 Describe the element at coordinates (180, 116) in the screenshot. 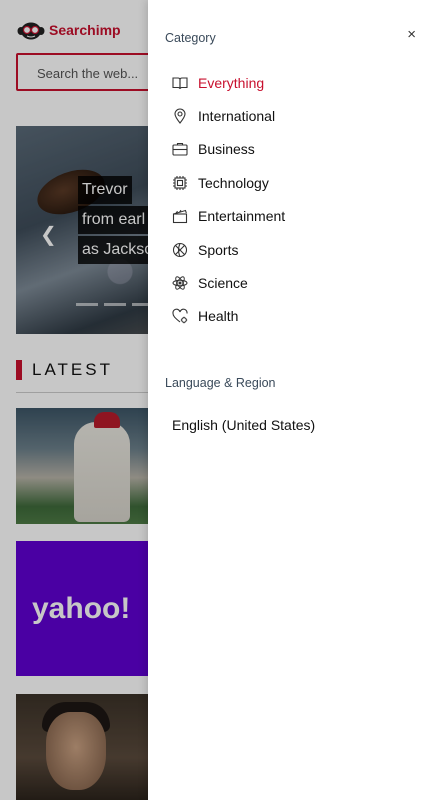

I see `map-pin-icon` at that location.